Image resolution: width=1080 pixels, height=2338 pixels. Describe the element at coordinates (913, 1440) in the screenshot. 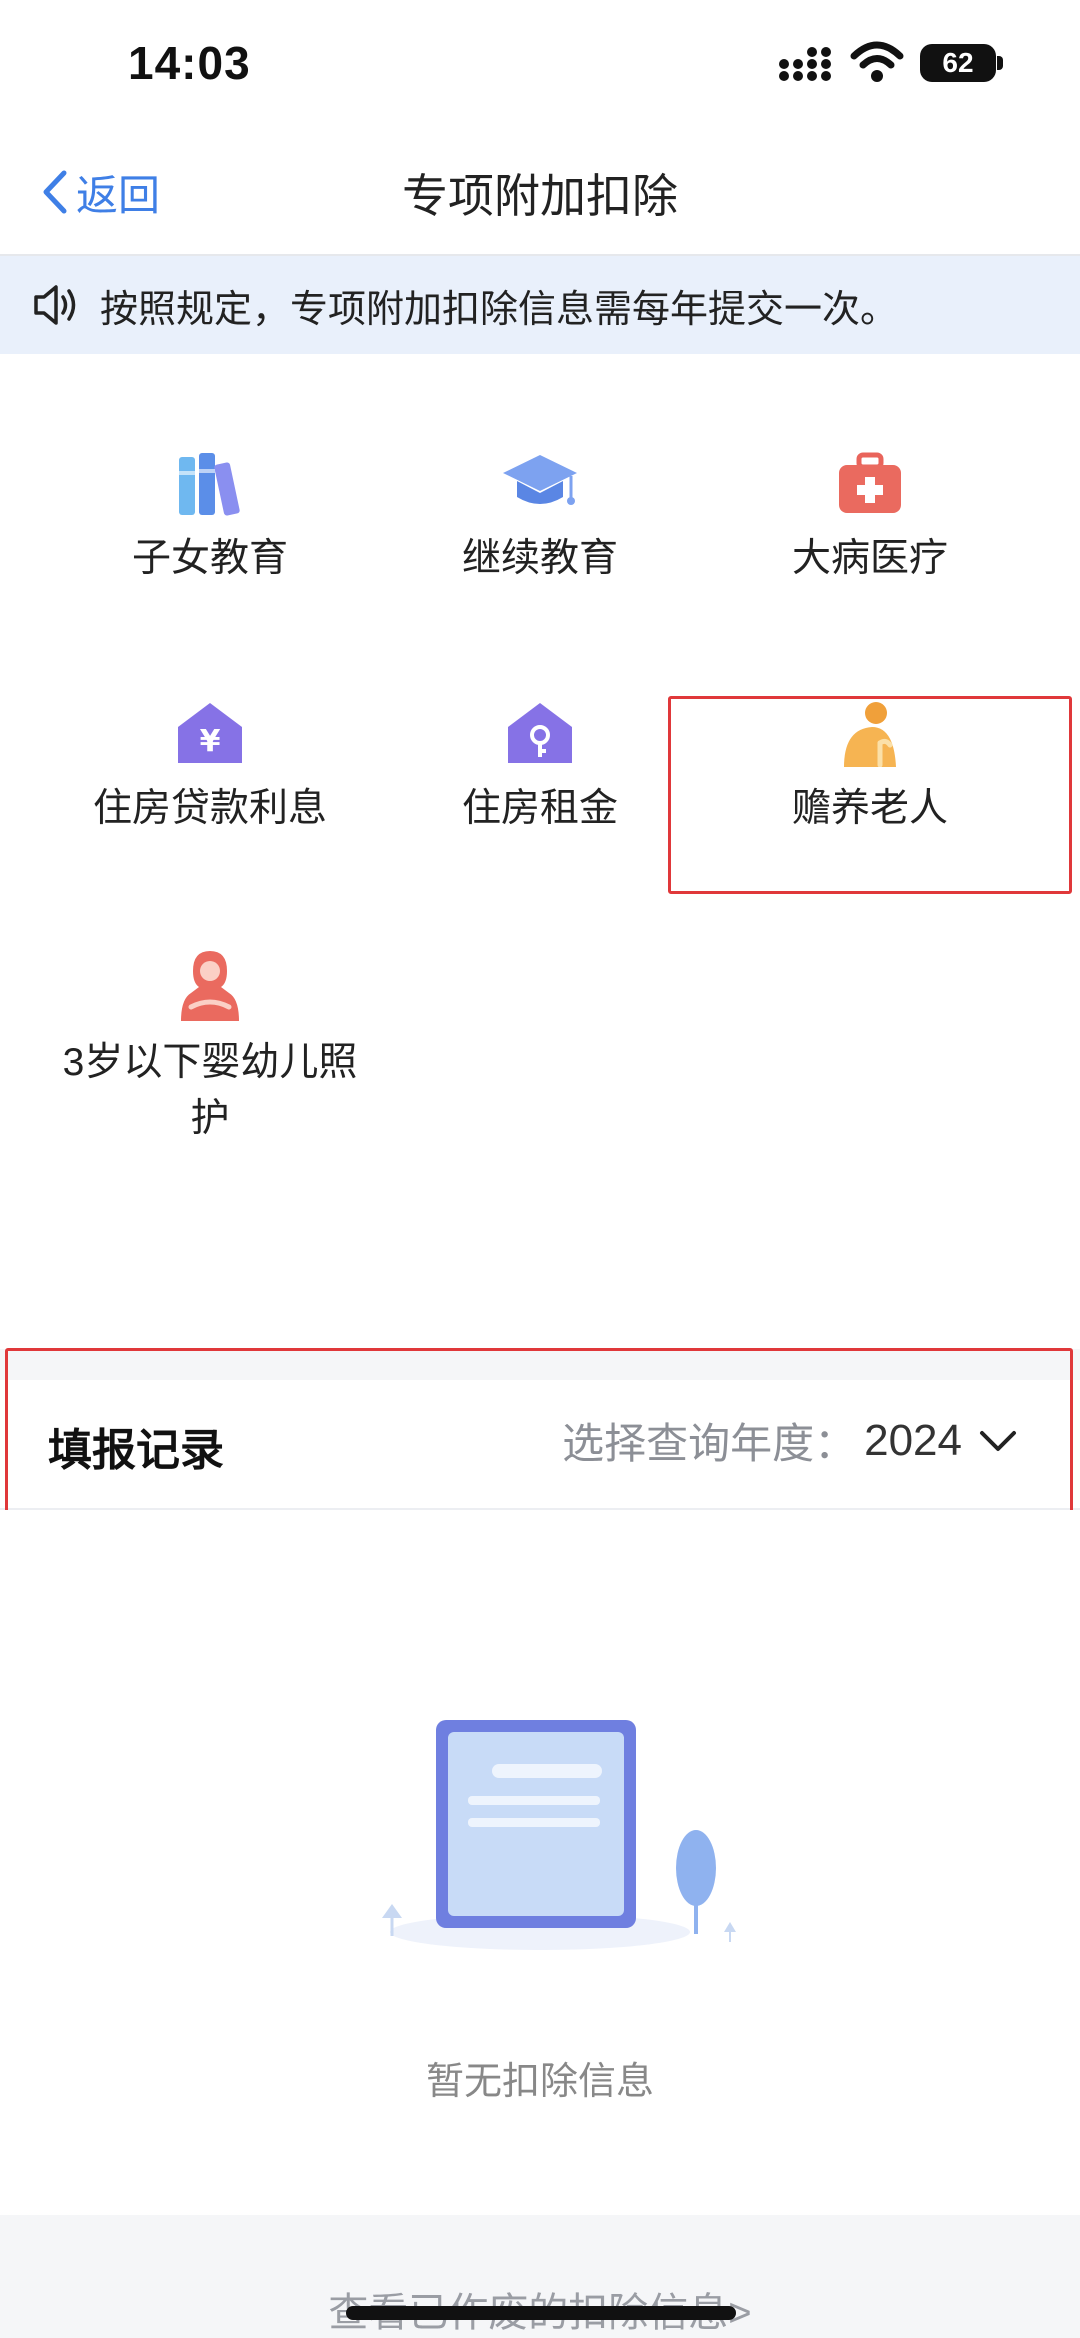

I see `year-selector-value: 2024` at that location.